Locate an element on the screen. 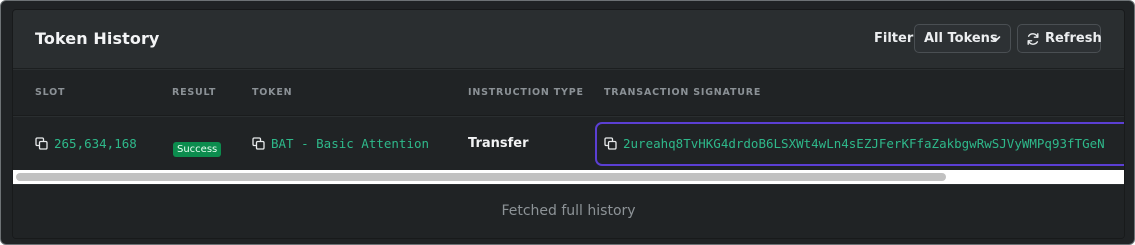  refresh-button: Refresh is located at coordinates (1059, 38).